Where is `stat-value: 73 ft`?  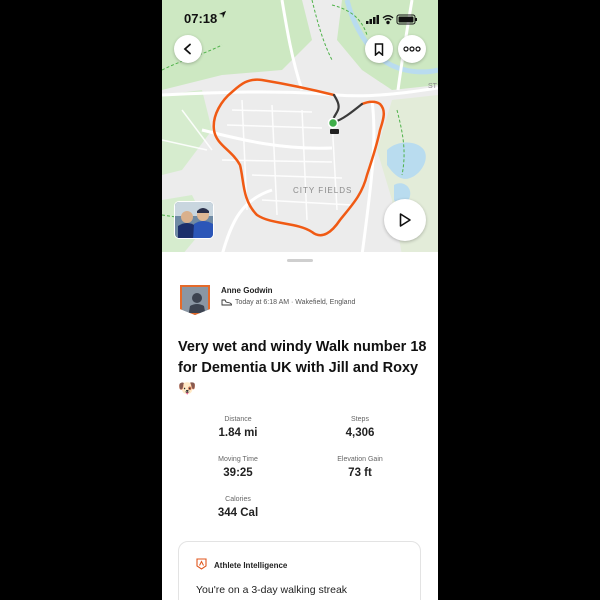
stat-value: 73 ft is located at coordinates (360, 473).